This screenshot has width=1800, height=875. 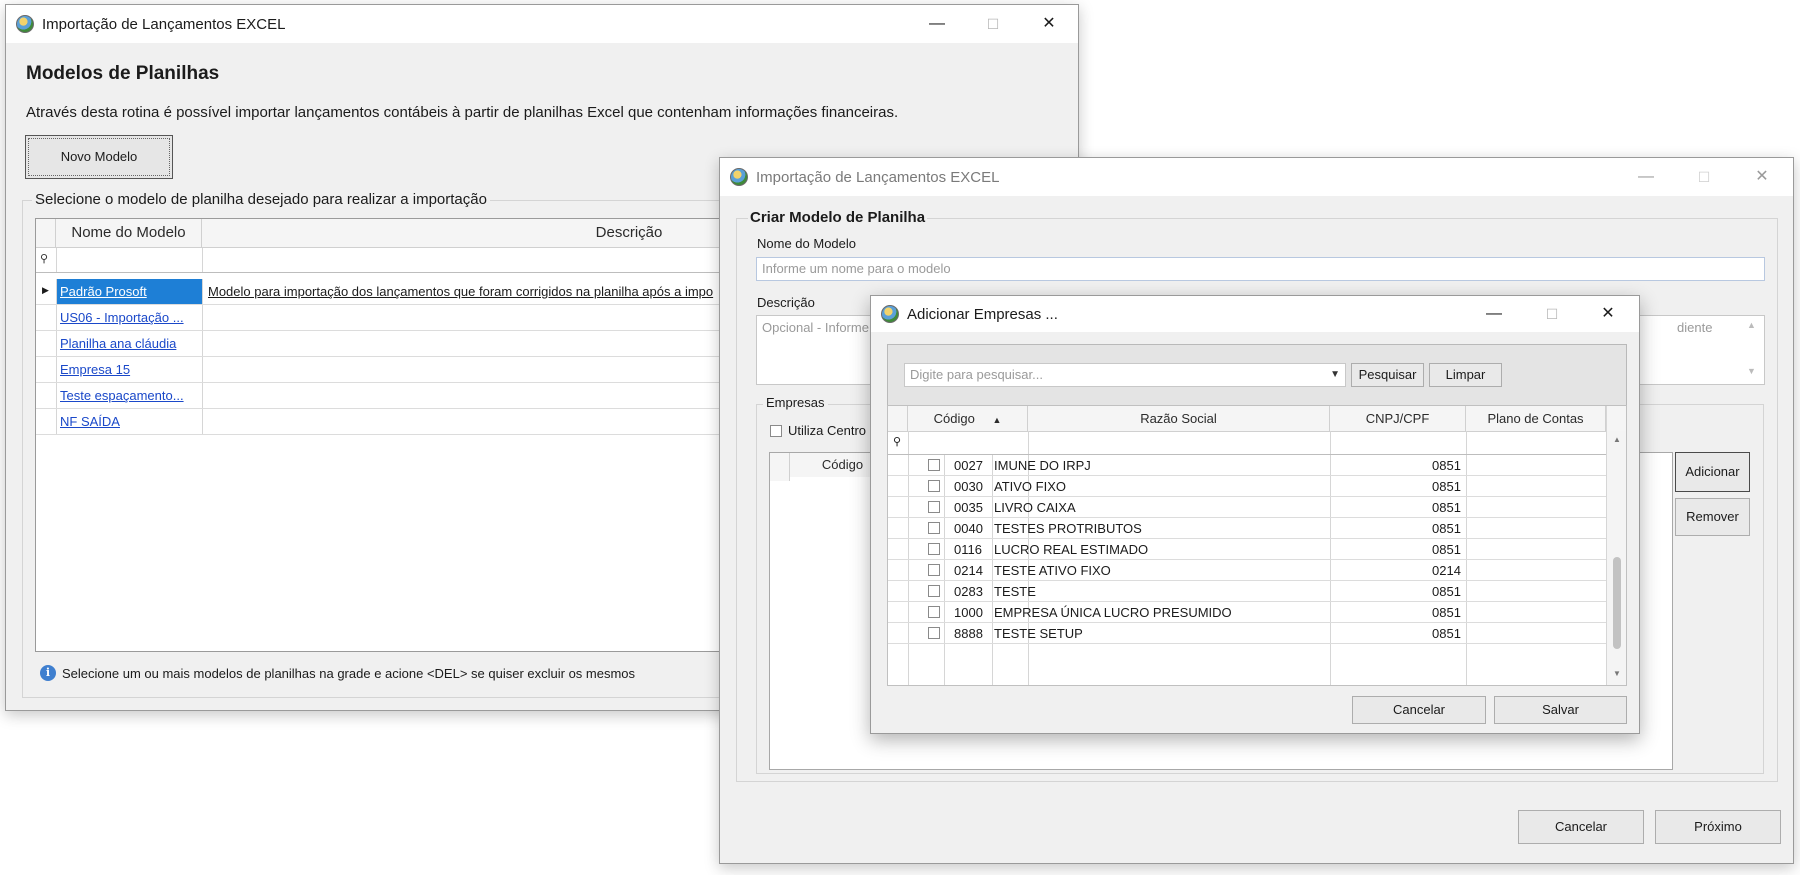 What do you see at coordinates (123, 73) in the screenshot?
I see `page-title: Modelos de Planilhas` at bounding box center [123, 73].